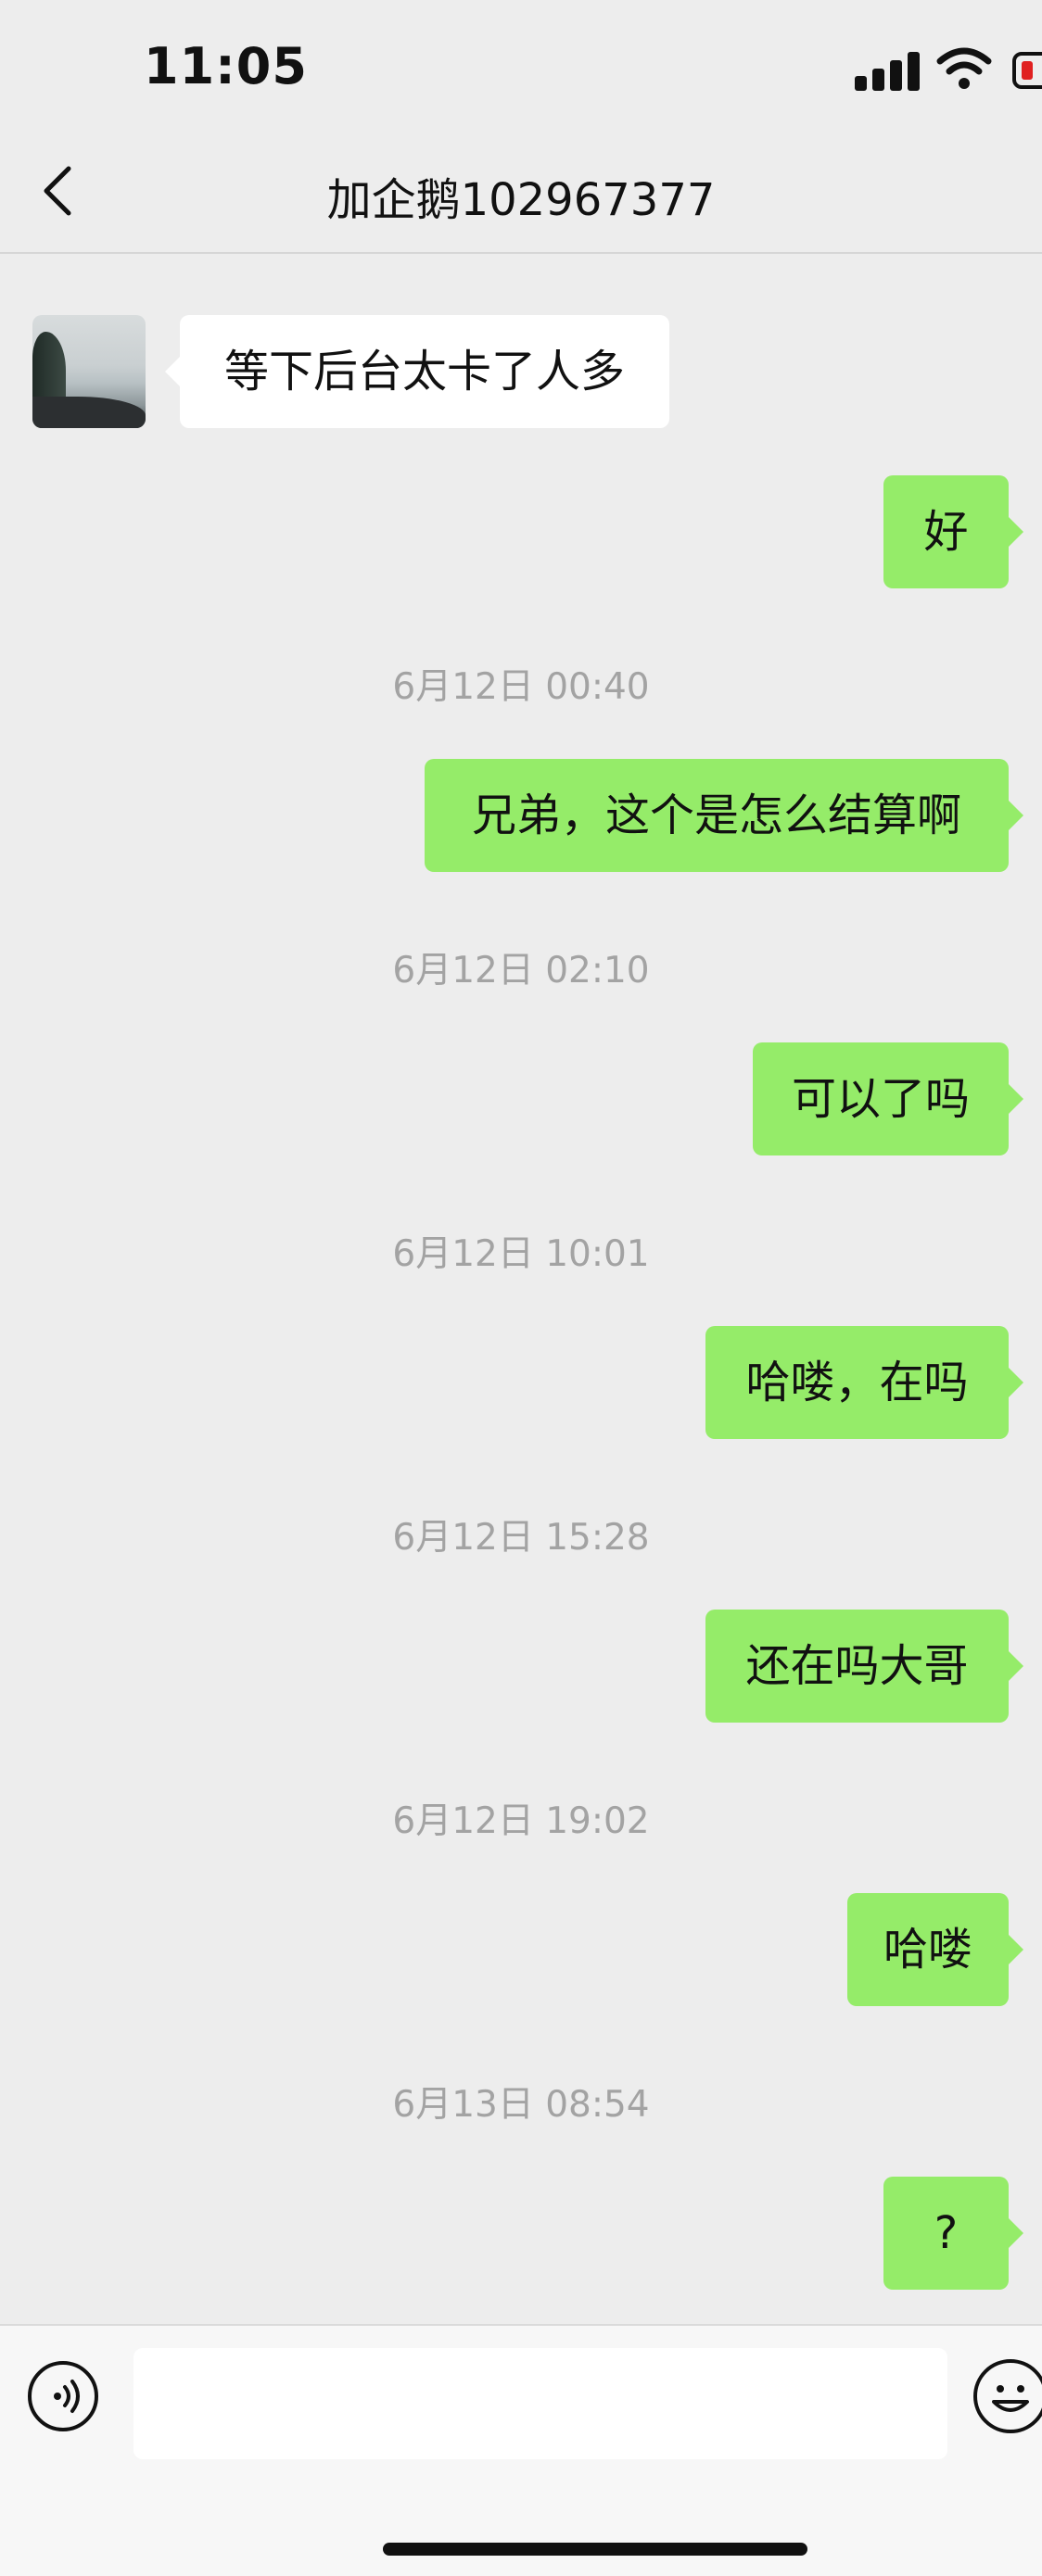 The height and width of the screenshot is (2576, 1042). Describe the element at coordinates (864, 1666) in the screenshot. I see `outgoing-message: 还在吗大哥` at that location.